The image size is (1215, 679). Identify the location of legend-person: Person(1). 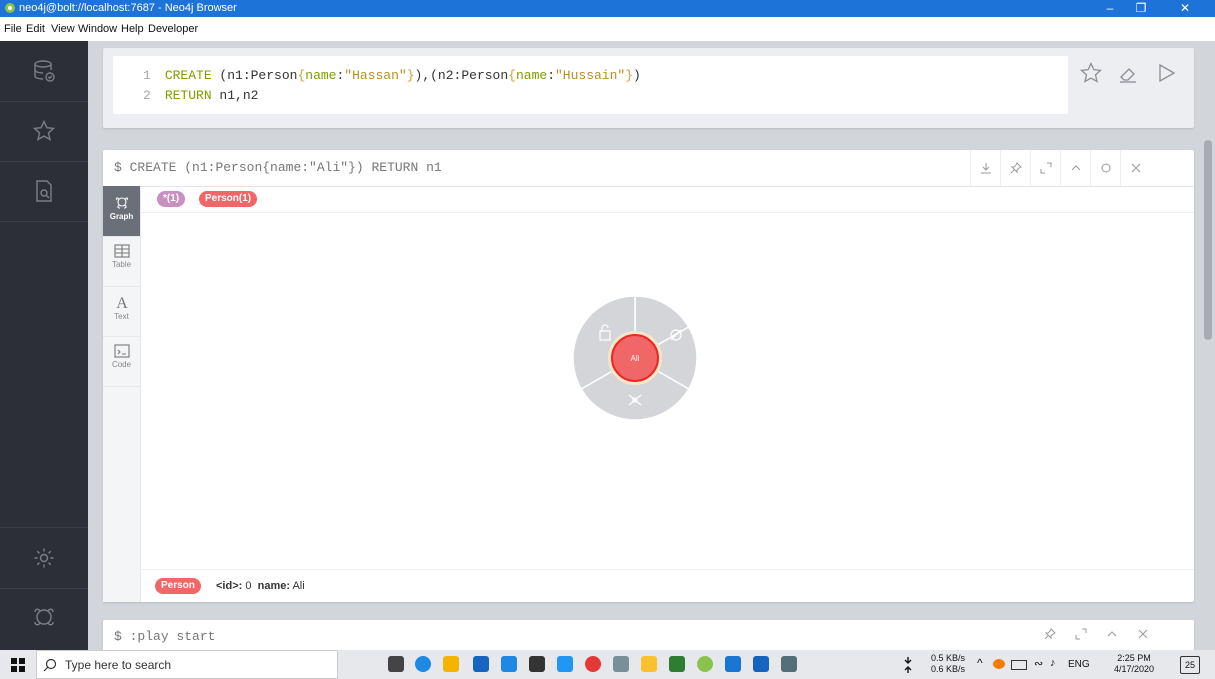
(228, 199).